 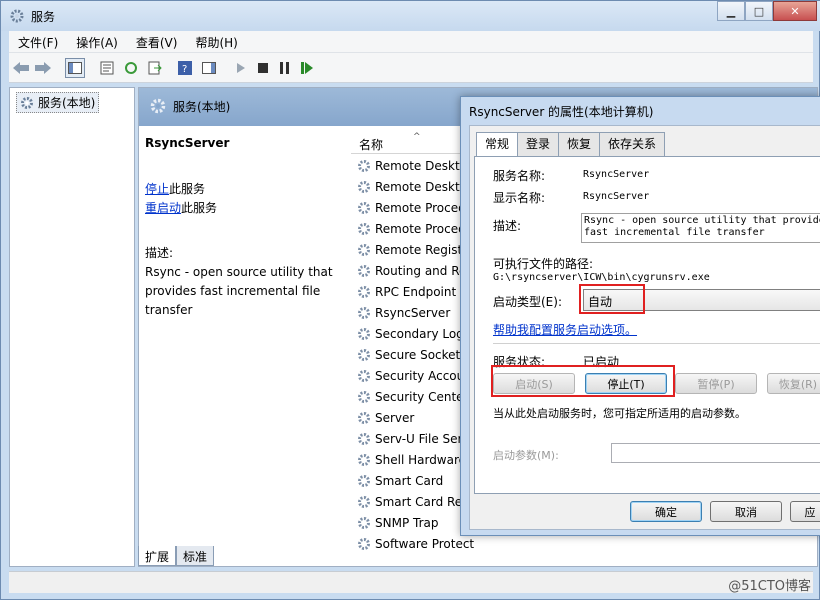 I want to click on table-row: Software Protect, so click(x=415, y=543).